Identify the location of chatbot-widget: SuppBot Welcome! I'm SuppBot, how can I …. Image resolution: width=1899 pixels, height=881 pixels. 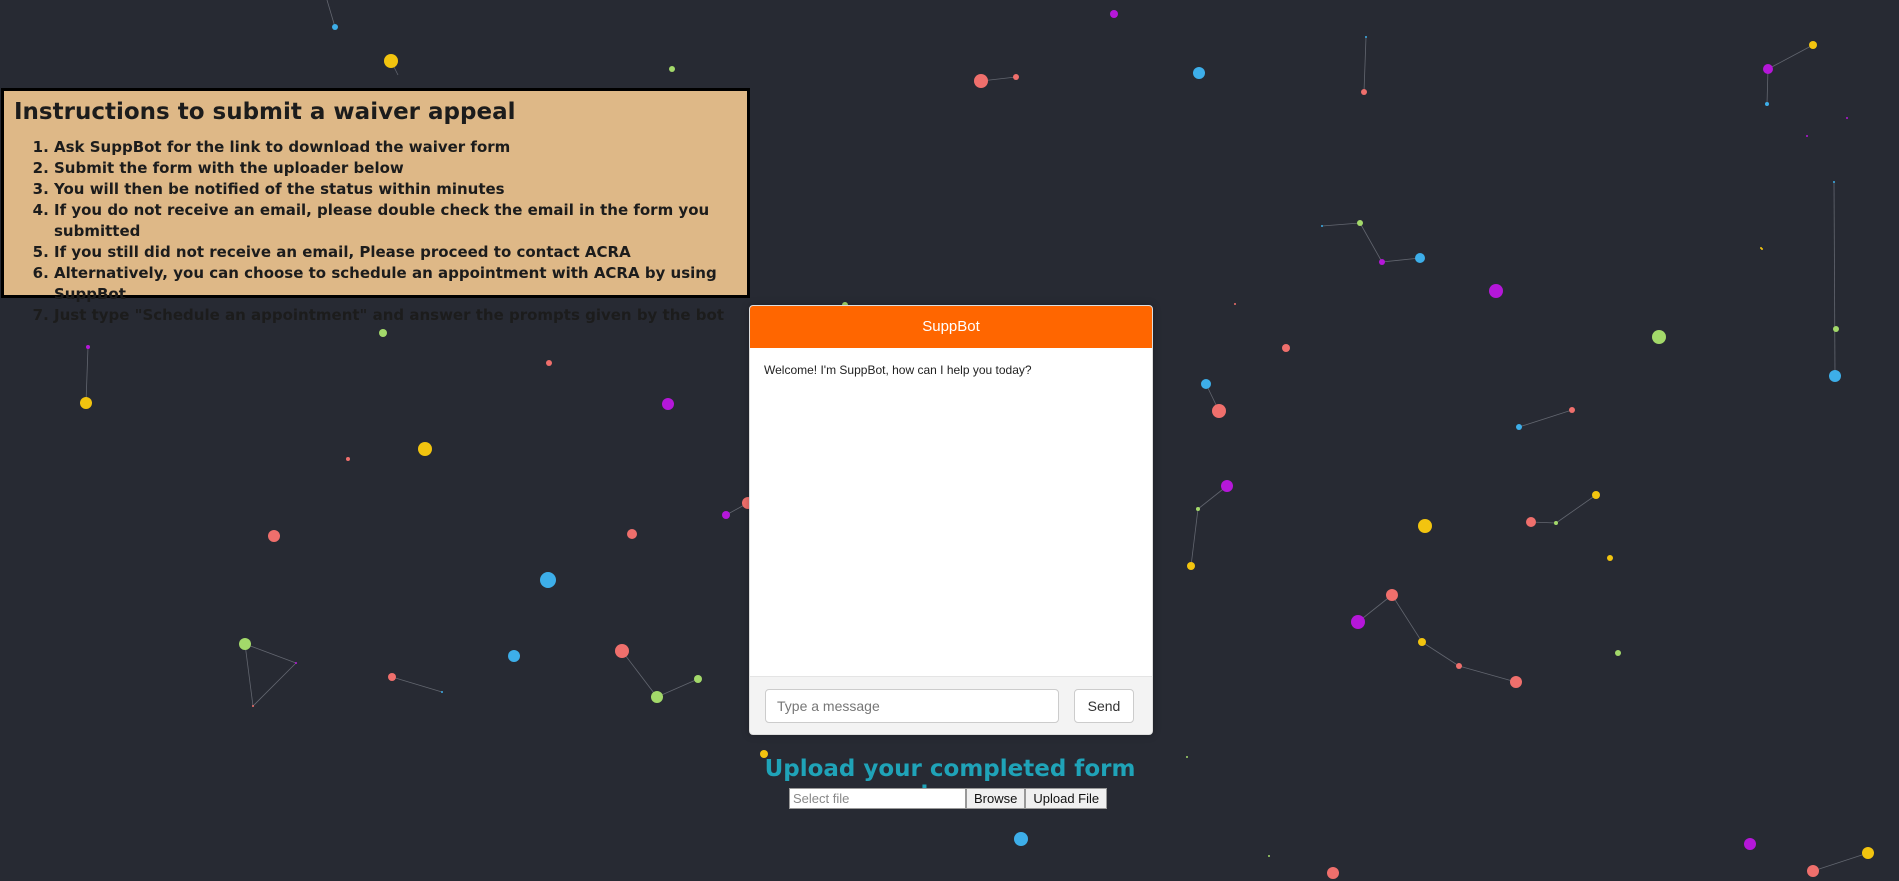
(951, 520).